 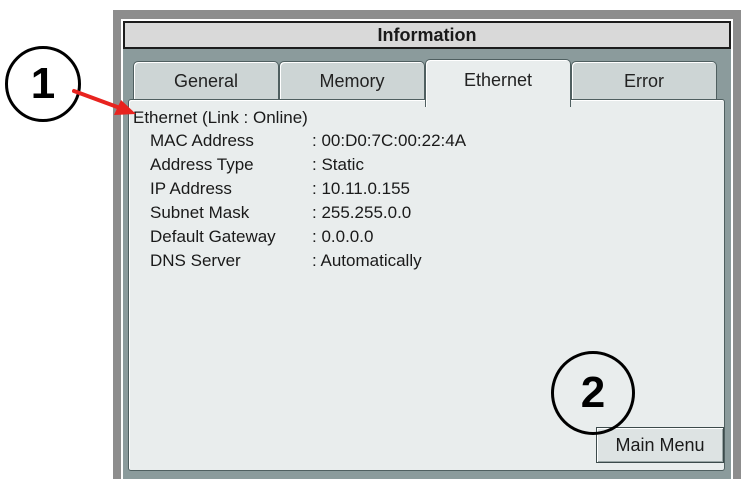 I want to click on callout-2-number: 2, so click(x=593, y=392).